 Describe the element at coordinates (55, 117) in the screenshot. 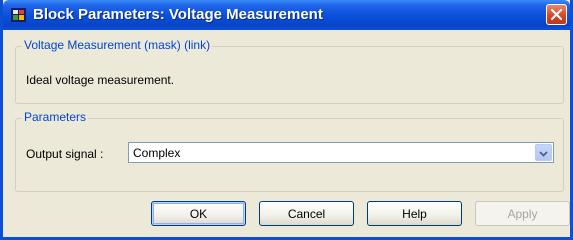

I see `parameters-legend: Parameters` at that location.